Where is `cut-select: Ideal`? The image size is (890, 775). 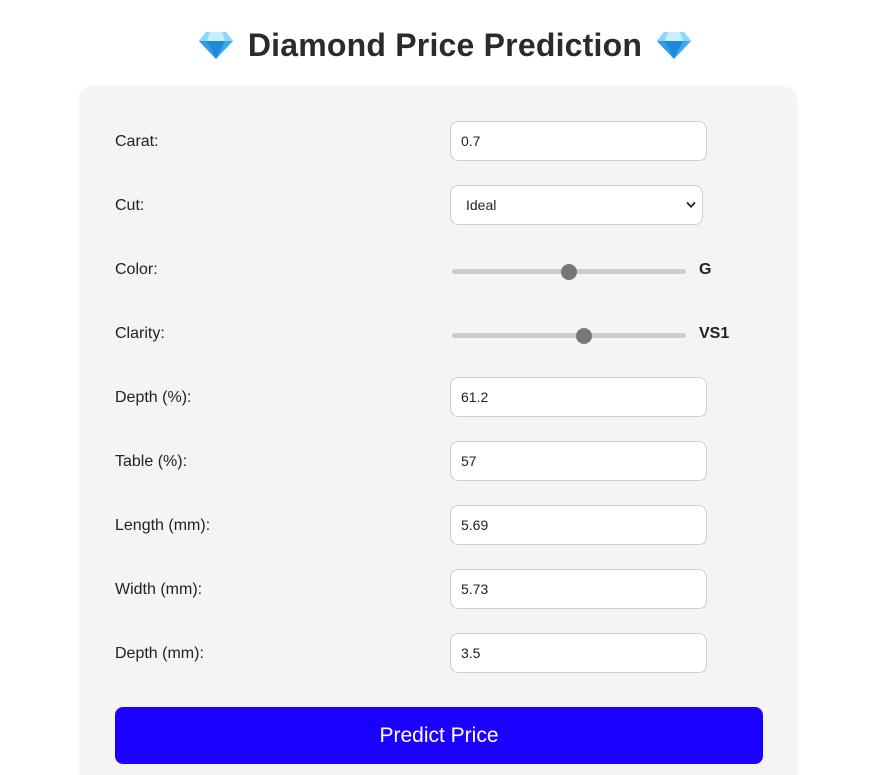 cut-select: Ideal is located at coordinates (576, 205).